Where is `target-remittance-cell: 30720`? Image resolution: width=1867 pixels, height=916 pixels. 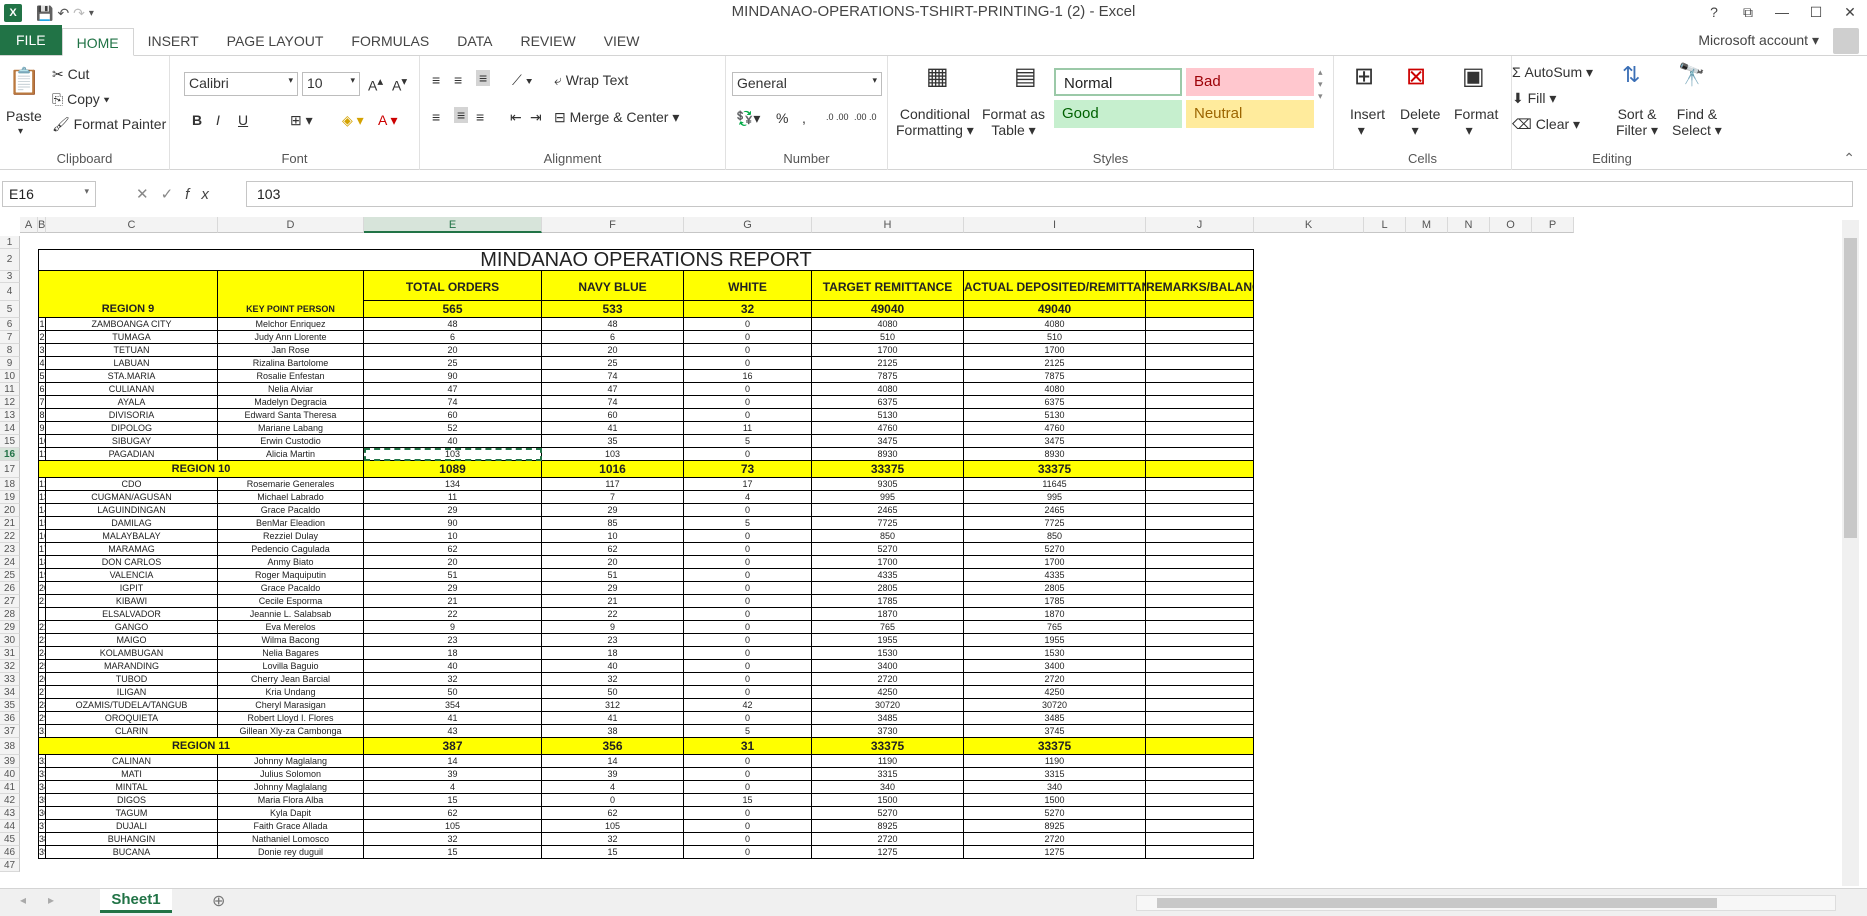
target-remittance-cell: 30720 is located at coordinates (888, 705).